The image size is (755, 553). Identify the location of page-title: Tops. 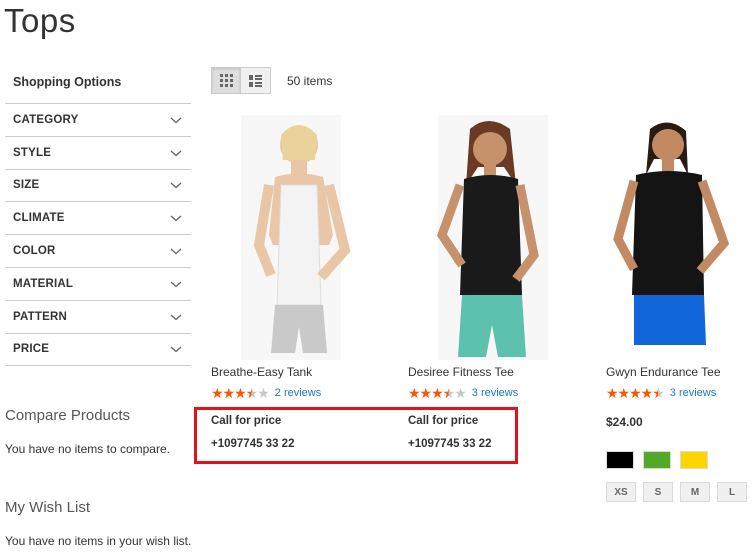
(40, 20).